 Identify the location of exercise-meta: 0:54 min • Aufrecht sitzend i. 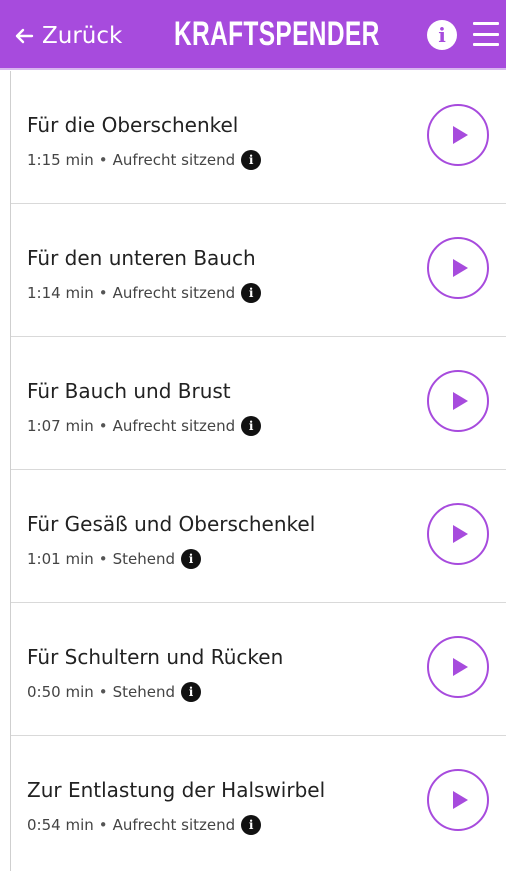
(144, 825).